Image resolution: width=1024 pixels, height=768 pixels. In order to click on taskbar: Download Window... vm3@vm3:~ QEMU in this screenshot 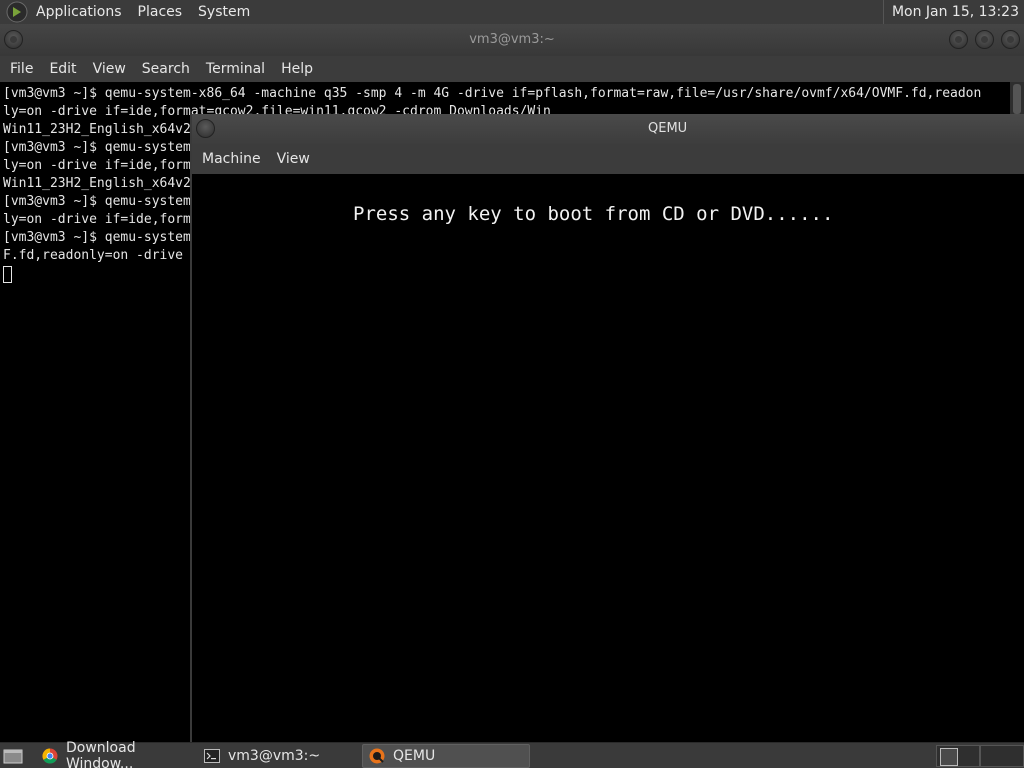, I will do `click(512, 754)`.